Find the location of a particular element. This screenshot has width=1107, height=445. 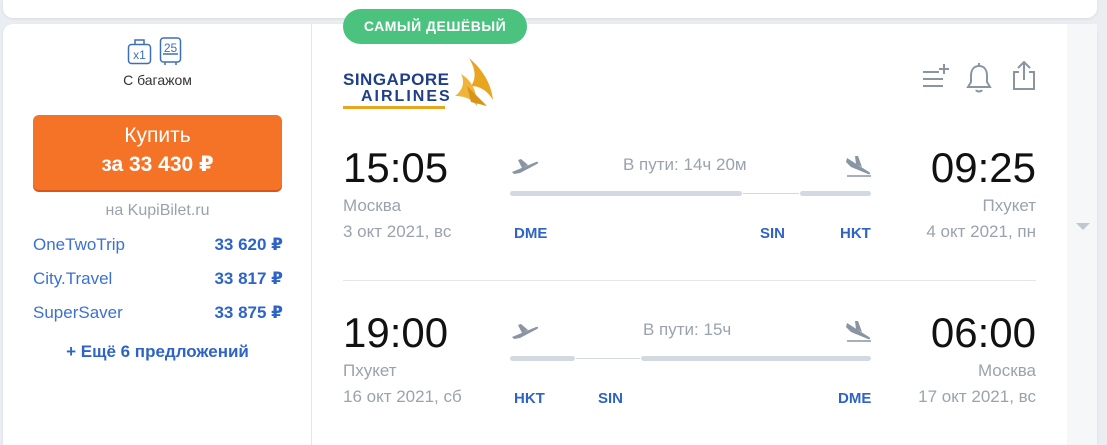

baggage-icons: x1 25 is located at coordinates (155, 51).